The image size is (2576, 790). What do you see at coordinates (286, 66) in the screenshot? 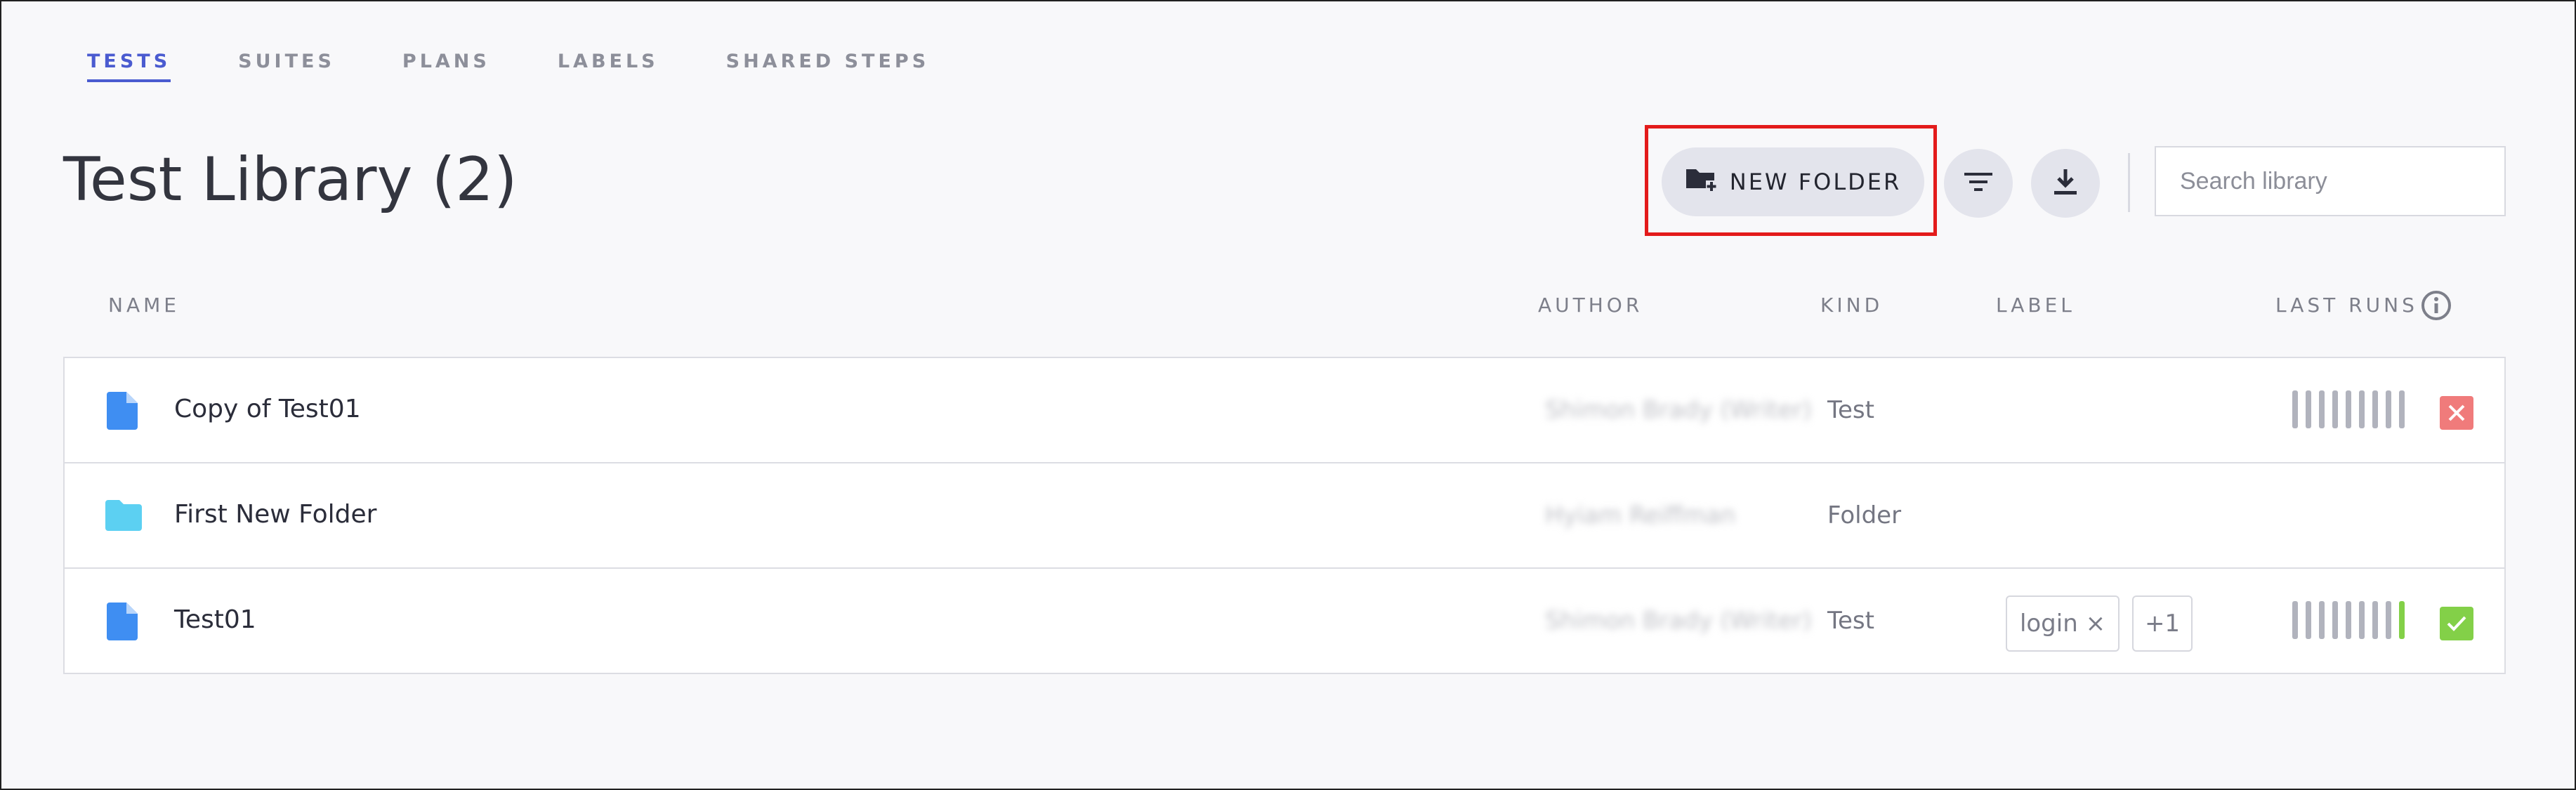
I see `tab-suites: SUITES` at bounding box center [286, 66].